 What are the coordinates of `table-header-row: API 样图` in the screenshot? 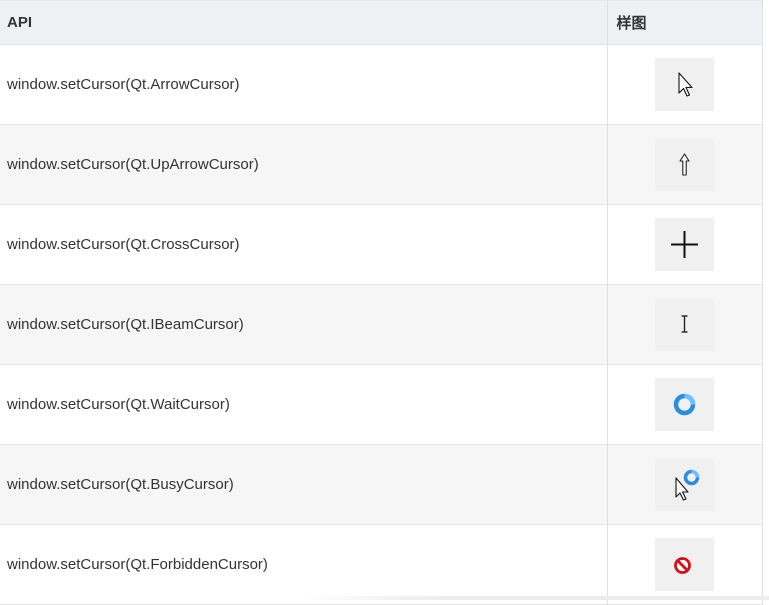 It's located at (381, 22).